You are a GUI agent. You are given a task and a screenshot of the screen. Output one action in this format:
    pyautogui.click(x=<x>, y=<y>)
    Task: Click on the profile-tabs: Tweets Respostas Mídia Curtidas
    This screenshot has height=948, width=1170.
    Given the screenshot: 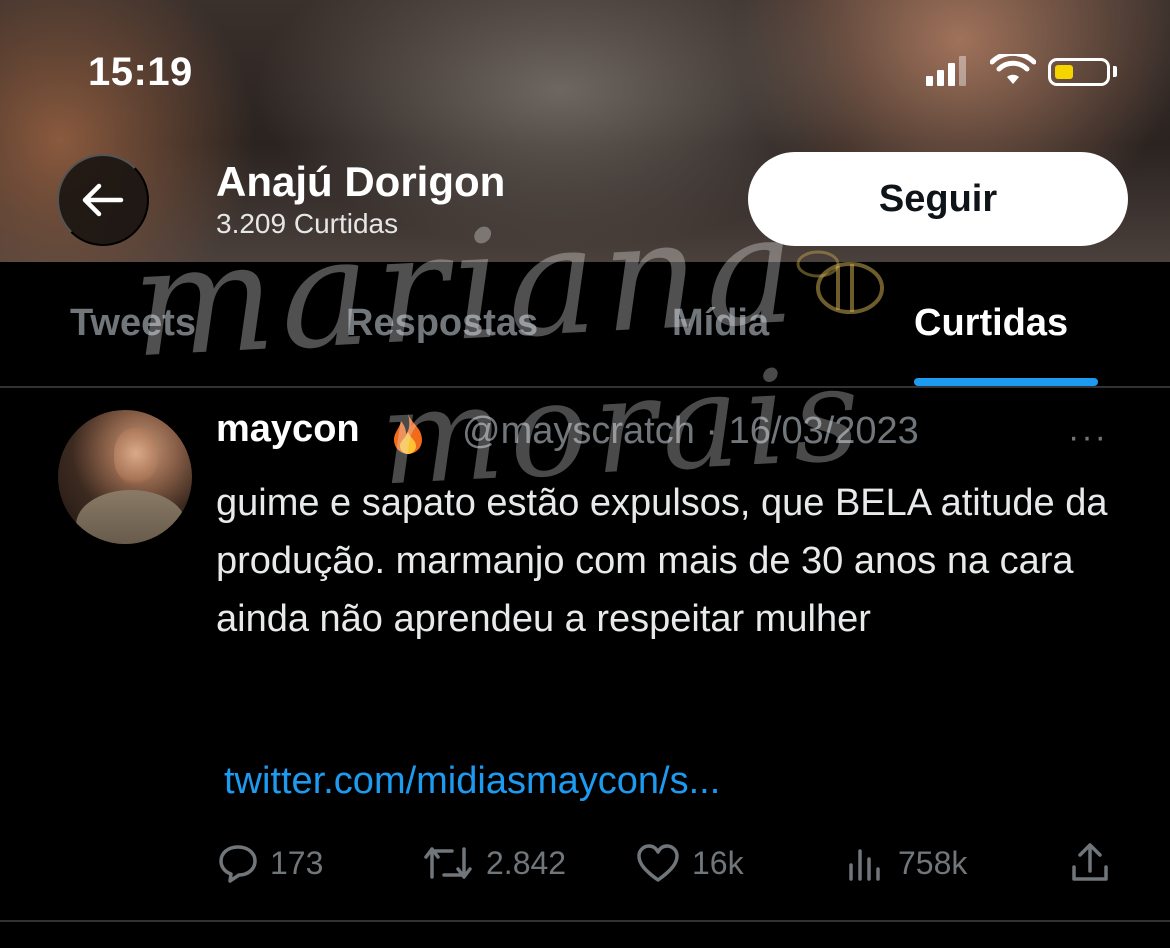 What is the action you would take?
    pyautogui.click(x=585, y=324)
    